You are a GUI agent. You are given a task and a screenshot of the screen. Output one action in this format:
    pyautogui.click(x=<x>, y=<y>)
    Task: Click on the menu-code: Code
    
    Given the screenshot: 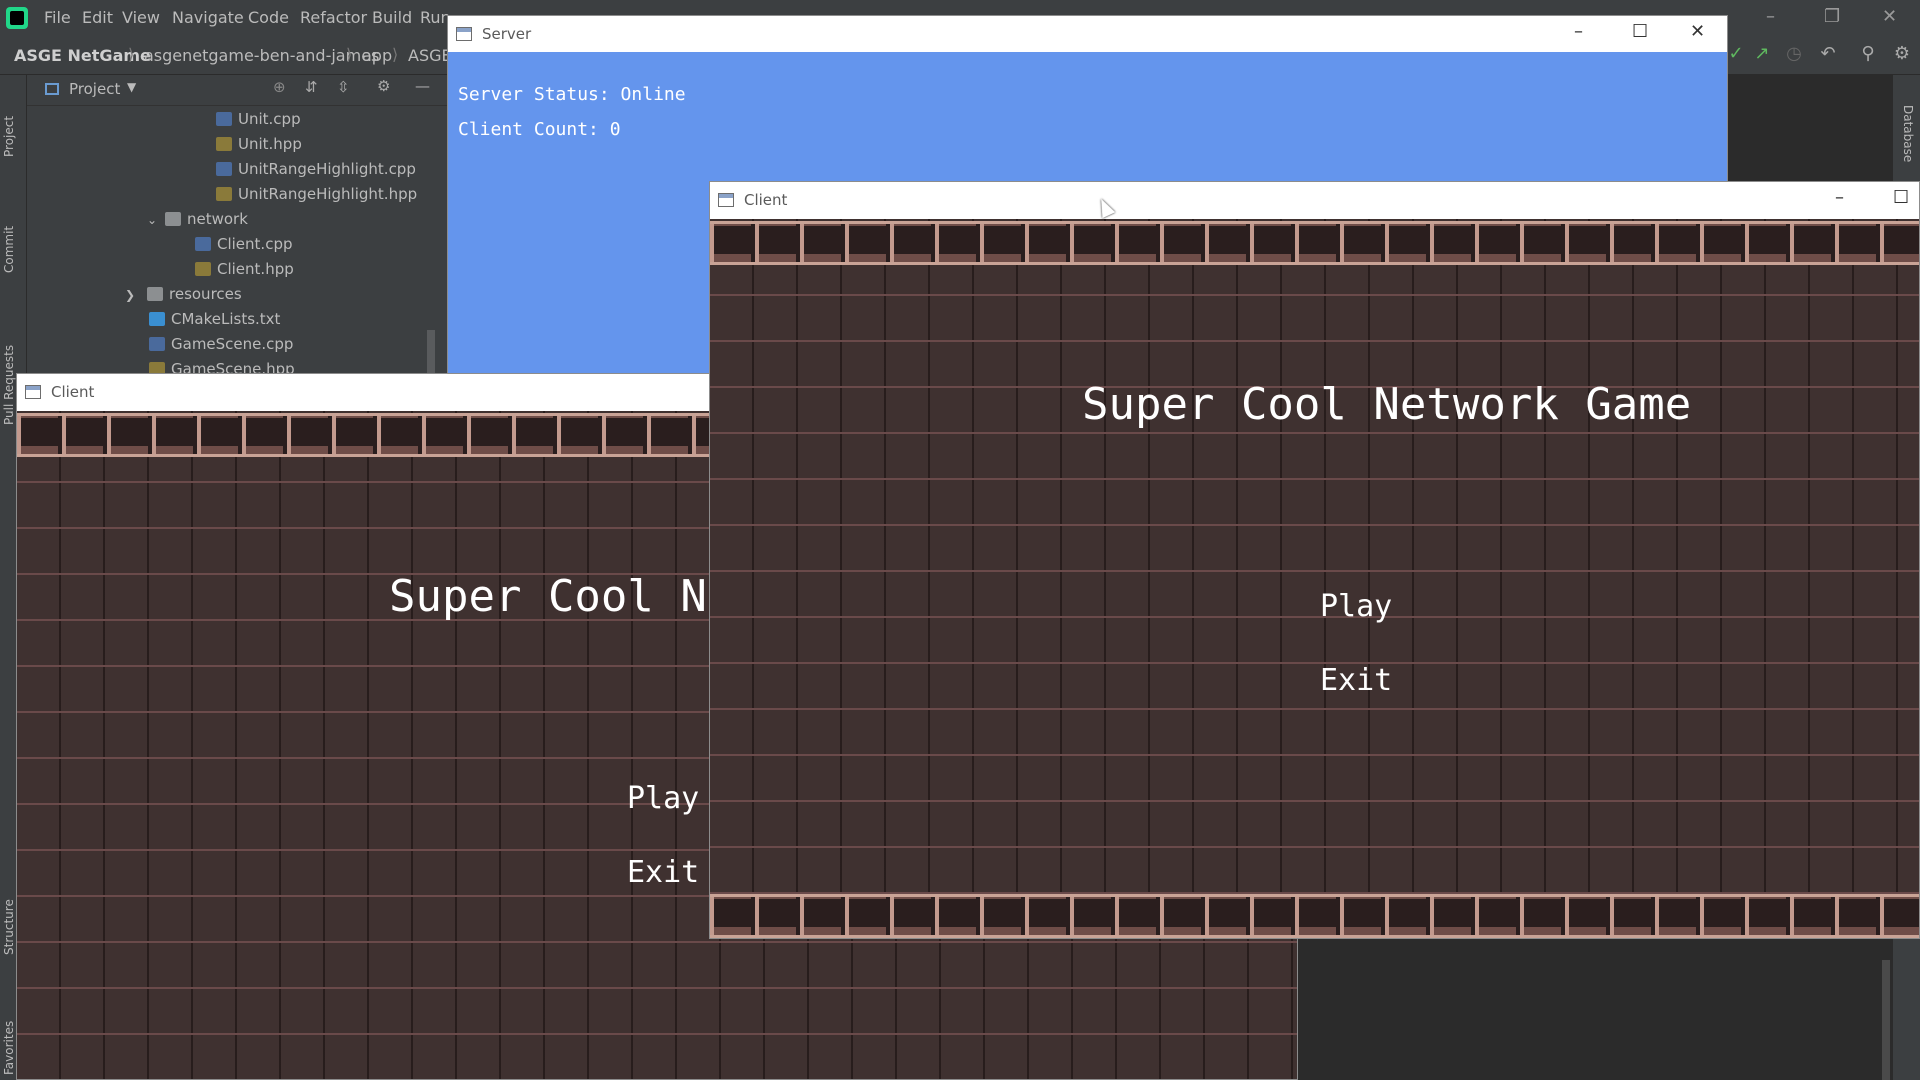 What is the action you would take?
    pyautogui.click(x=268, y=17)
    